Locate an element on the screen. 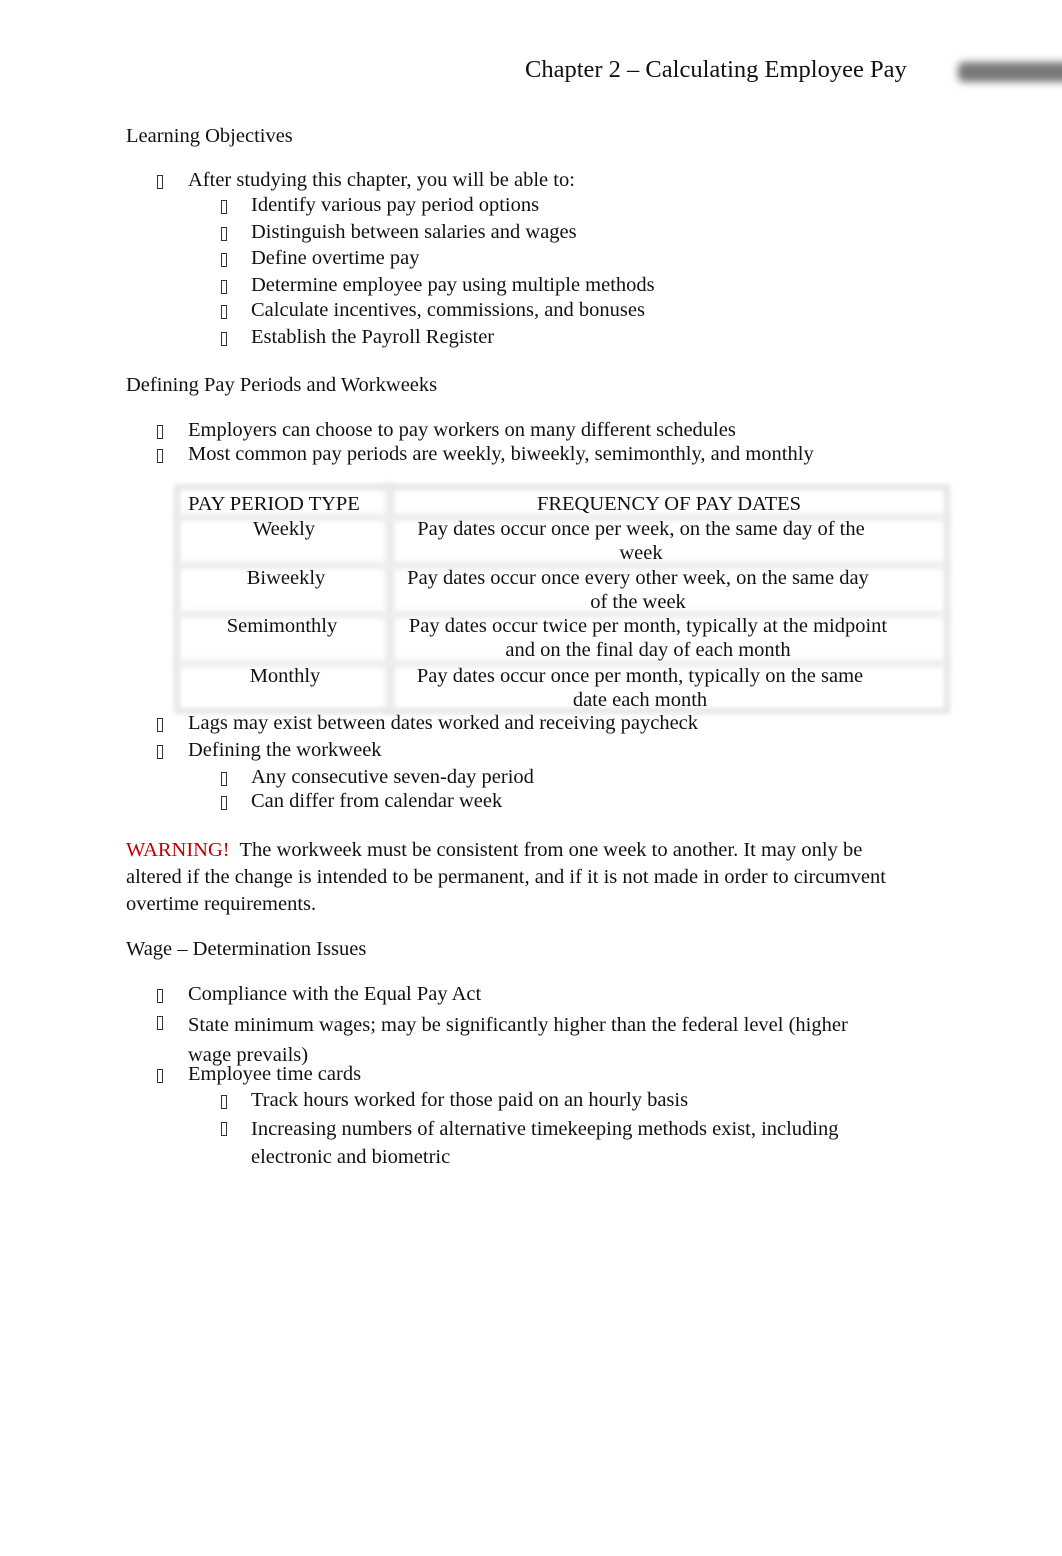 Image resolution: width=1062 pixels, height=1556 pixels. table-cell-type: Semimonthly is located at coordinates (282, 626).